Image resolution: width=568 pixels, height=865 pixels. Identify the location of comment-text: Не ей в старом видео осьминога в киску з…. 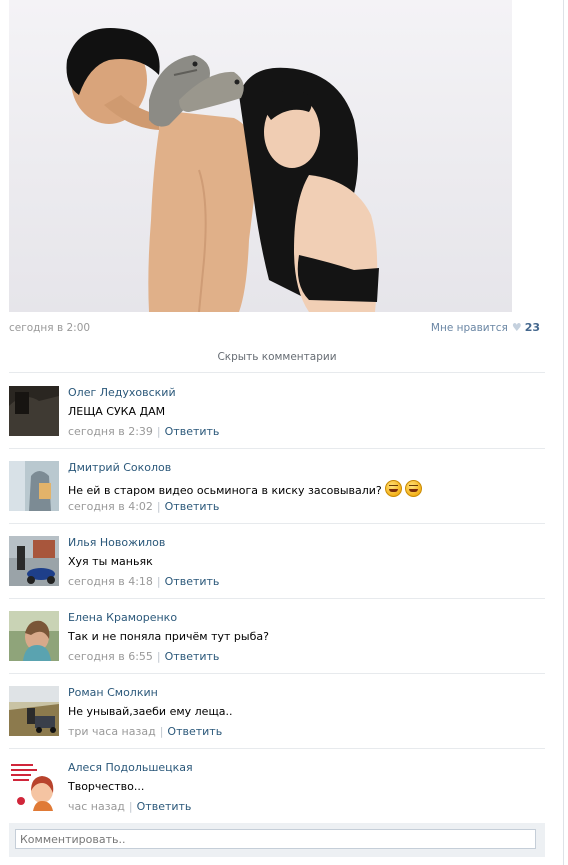
(225, 490).